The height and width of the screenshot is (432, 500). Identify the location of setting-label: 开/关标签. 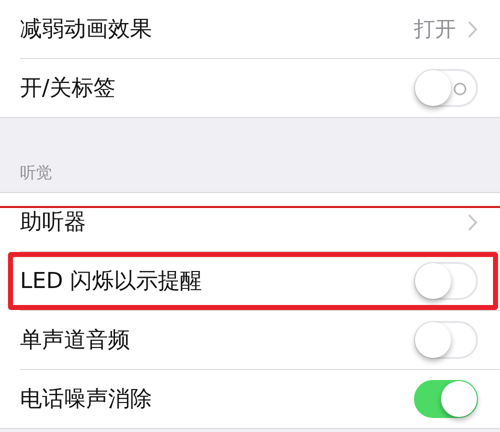
(68, 89).